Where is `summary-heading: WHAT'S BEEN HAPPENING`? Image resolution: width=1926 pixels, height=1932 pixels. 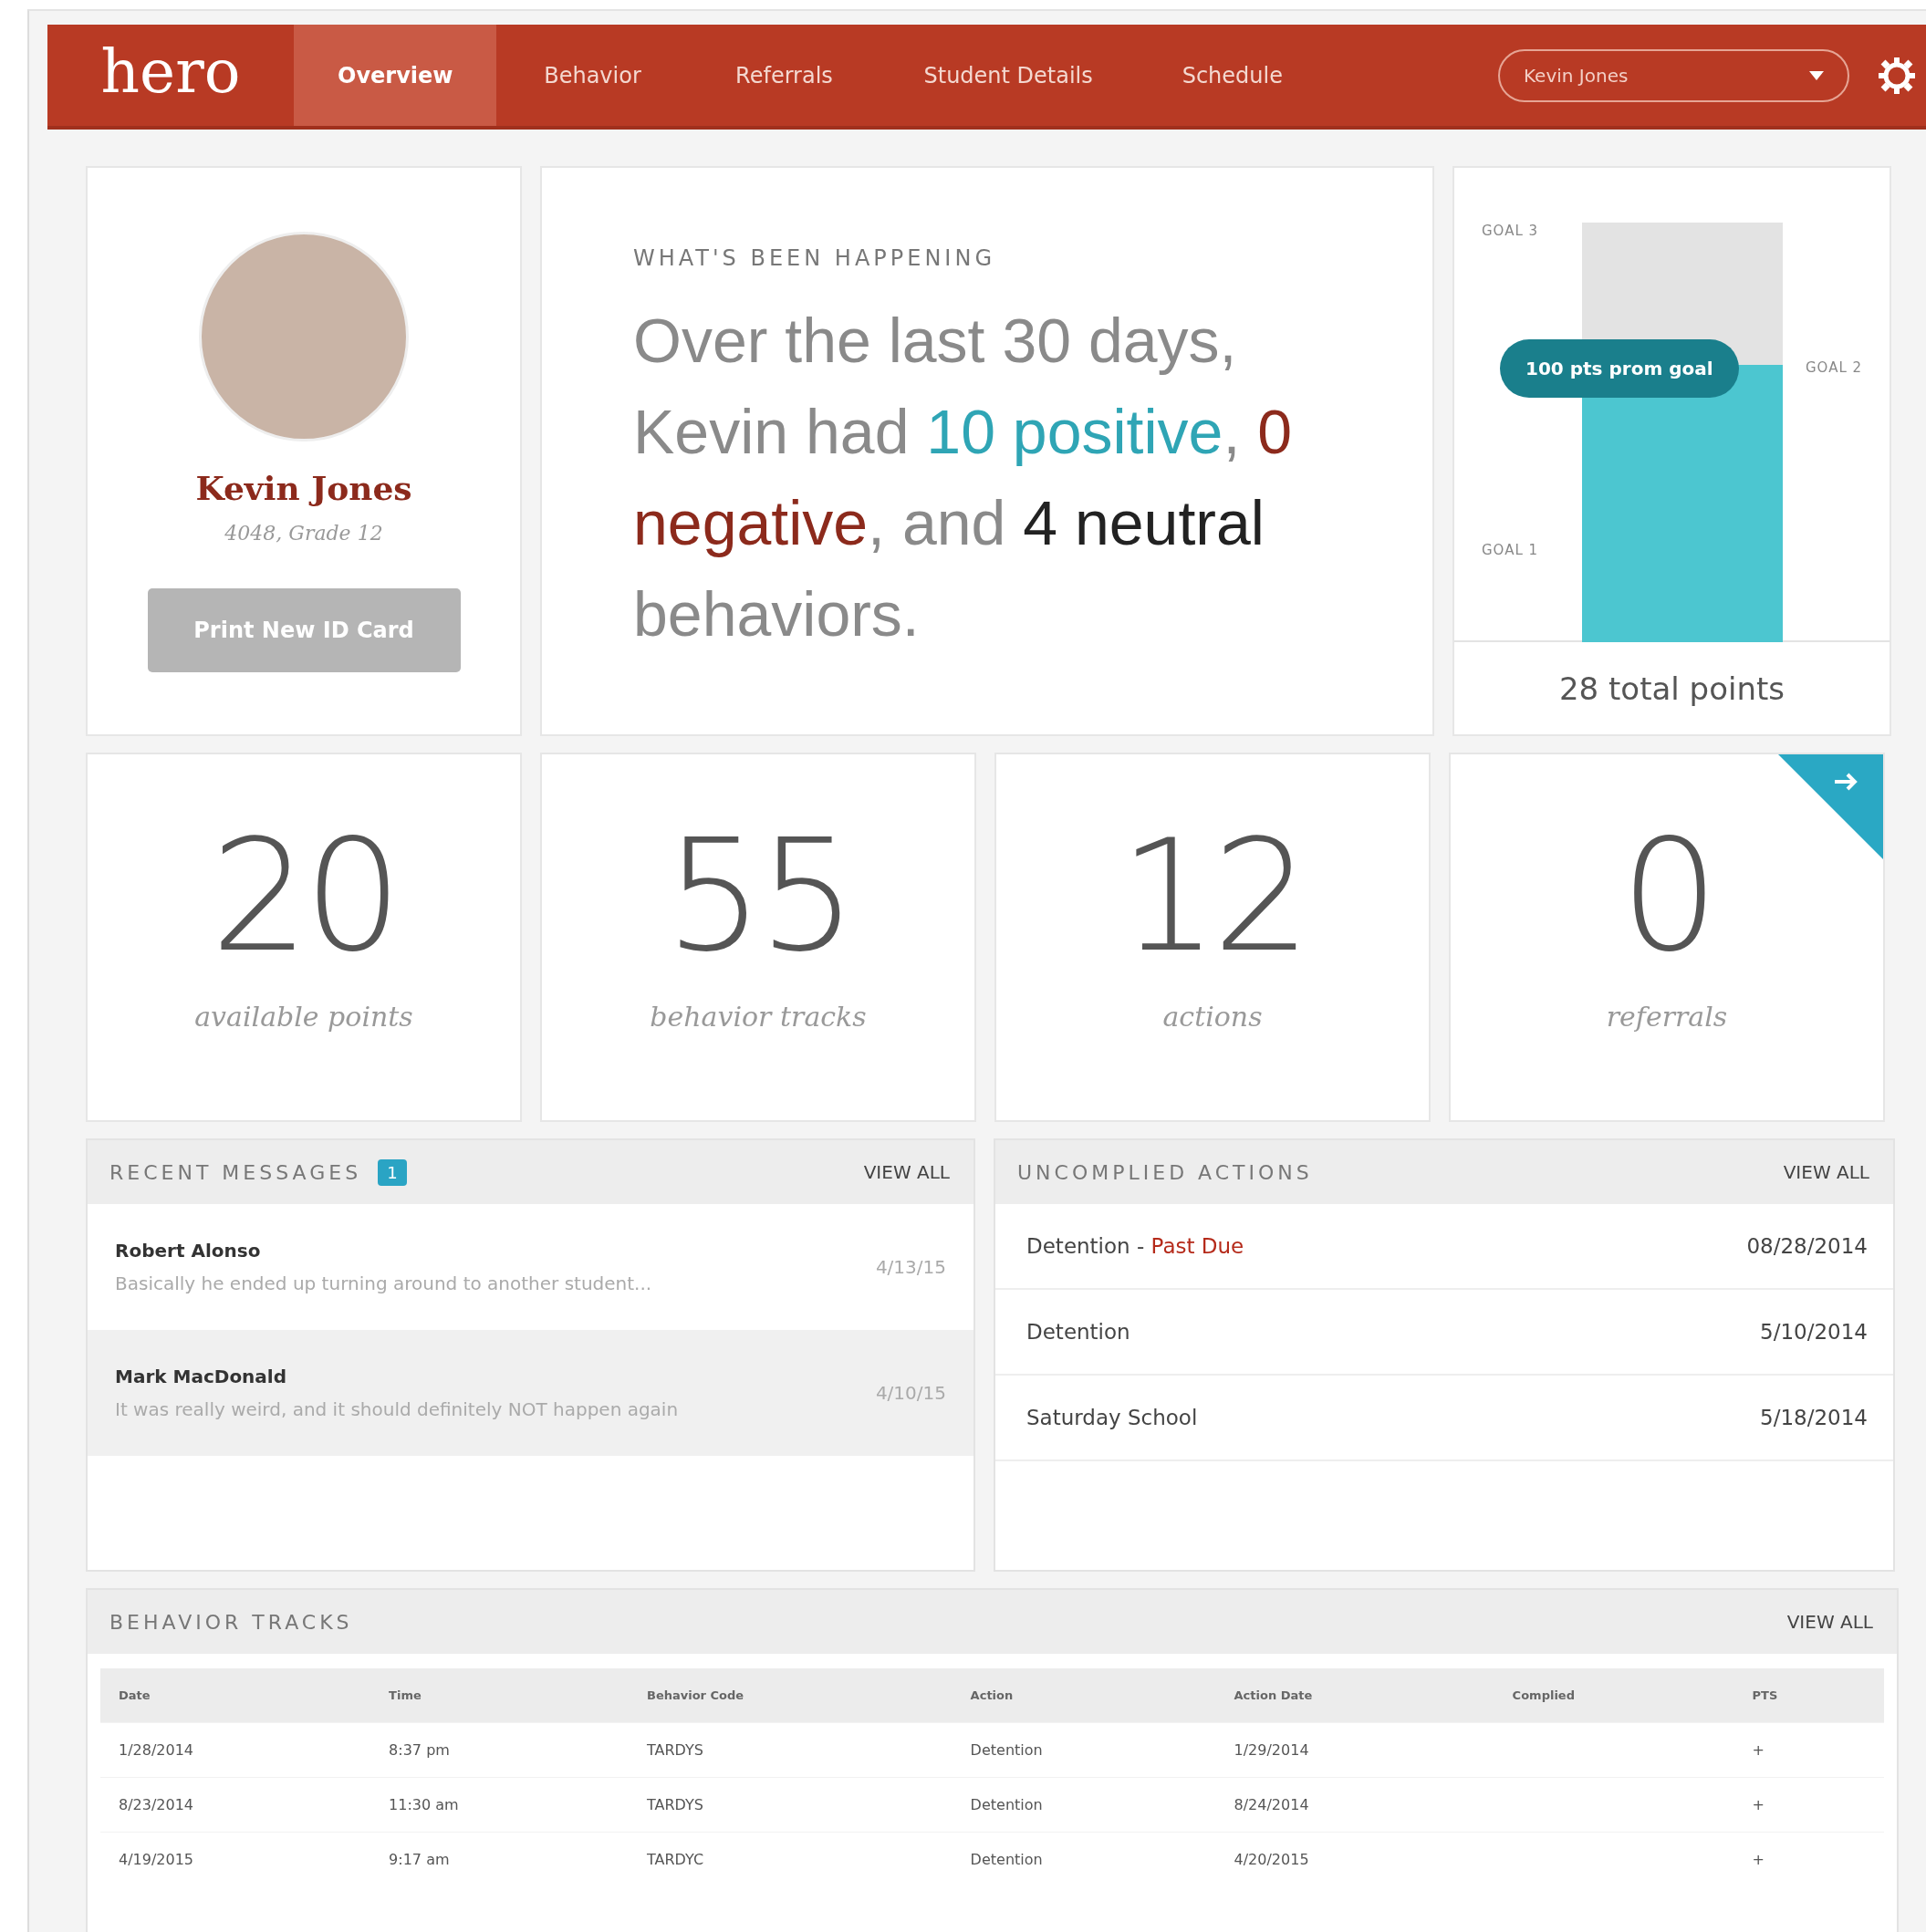
summary-heading: WHAT'S BEEN HAPPENING is located at coordinates (814, 258).